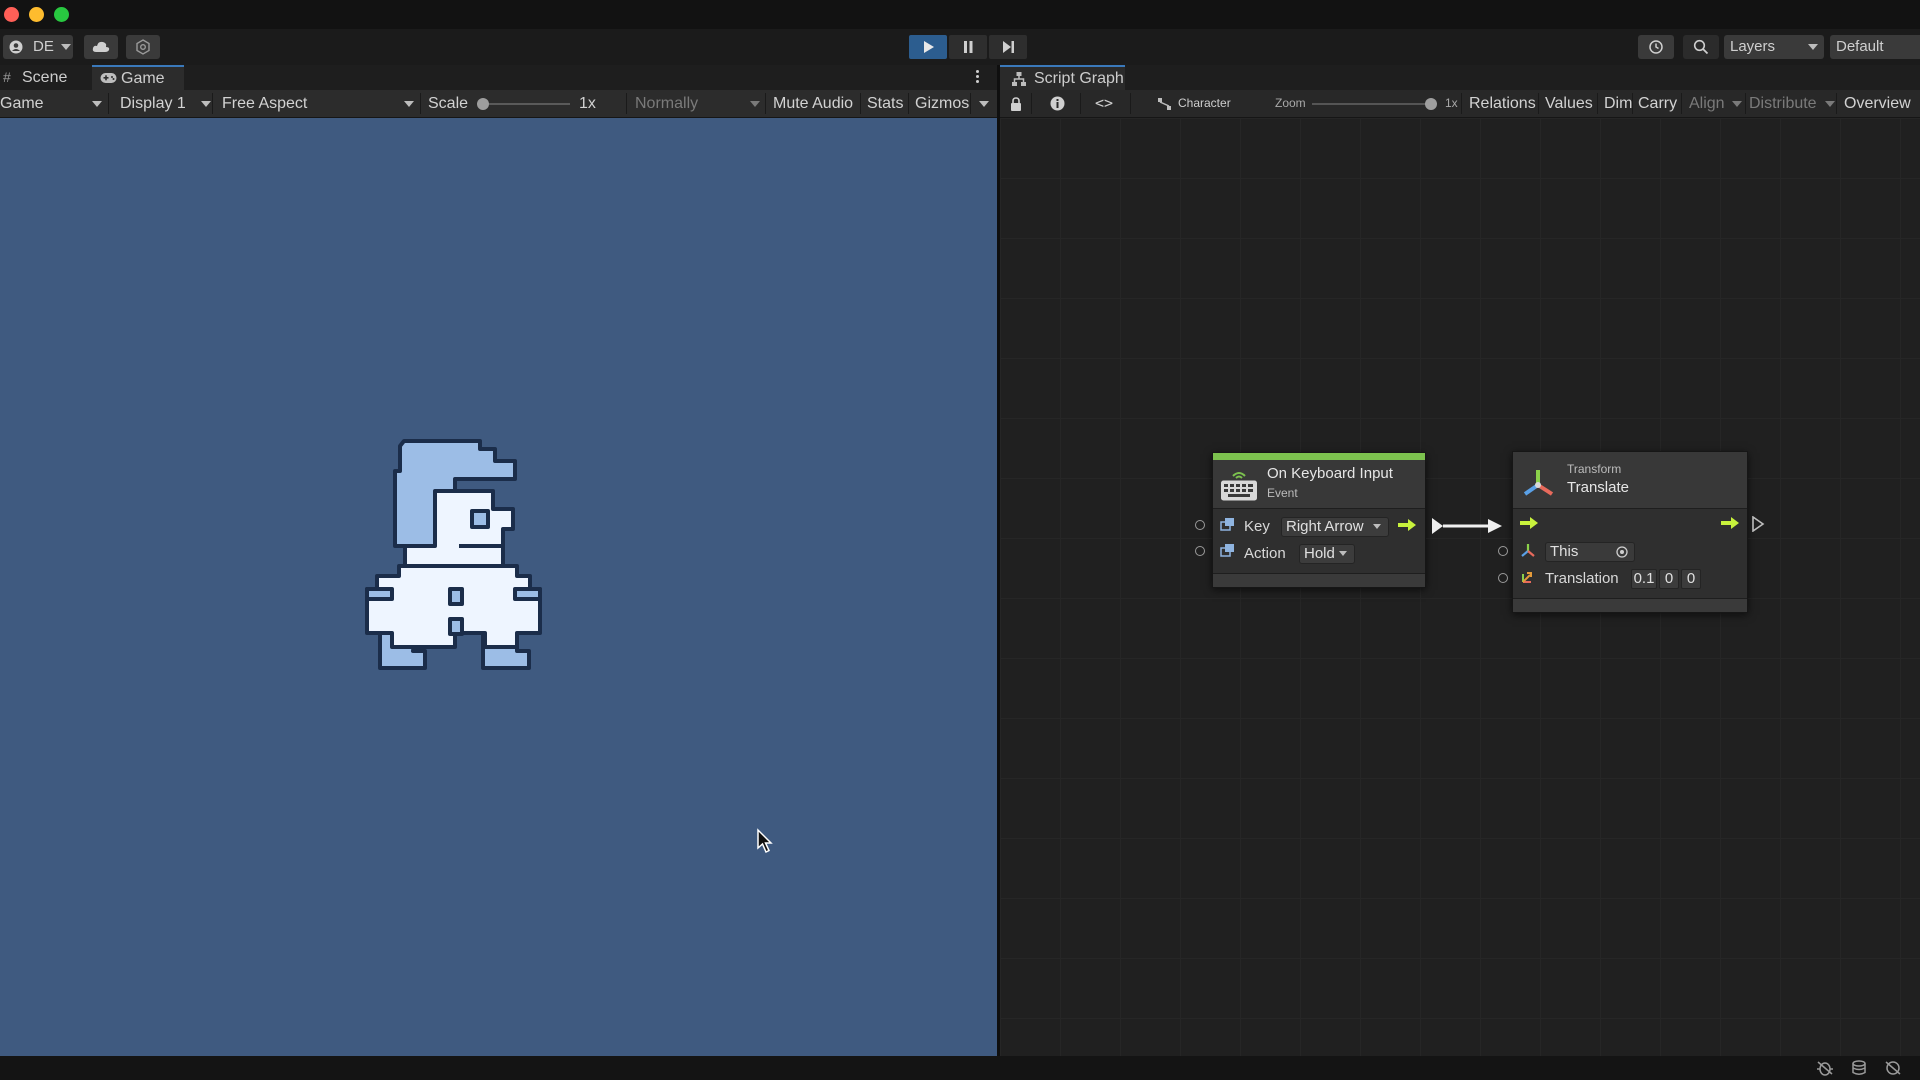 This screenshot has height=1080, width=1920. Describe the element at coordinates (44, 77) in the screenshot. I see `tab-scene: # Scene` at that location.